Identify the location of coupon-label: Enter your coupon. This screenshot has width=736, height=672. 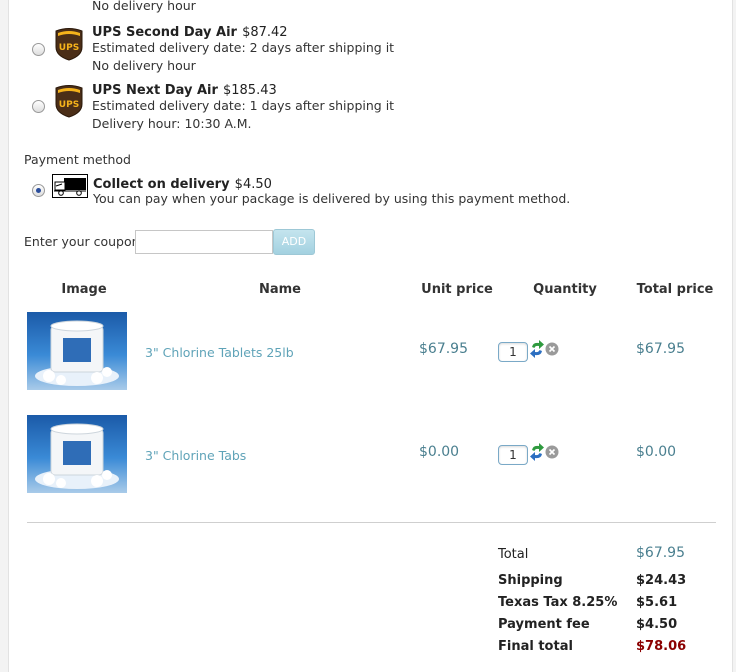
(82, 241).